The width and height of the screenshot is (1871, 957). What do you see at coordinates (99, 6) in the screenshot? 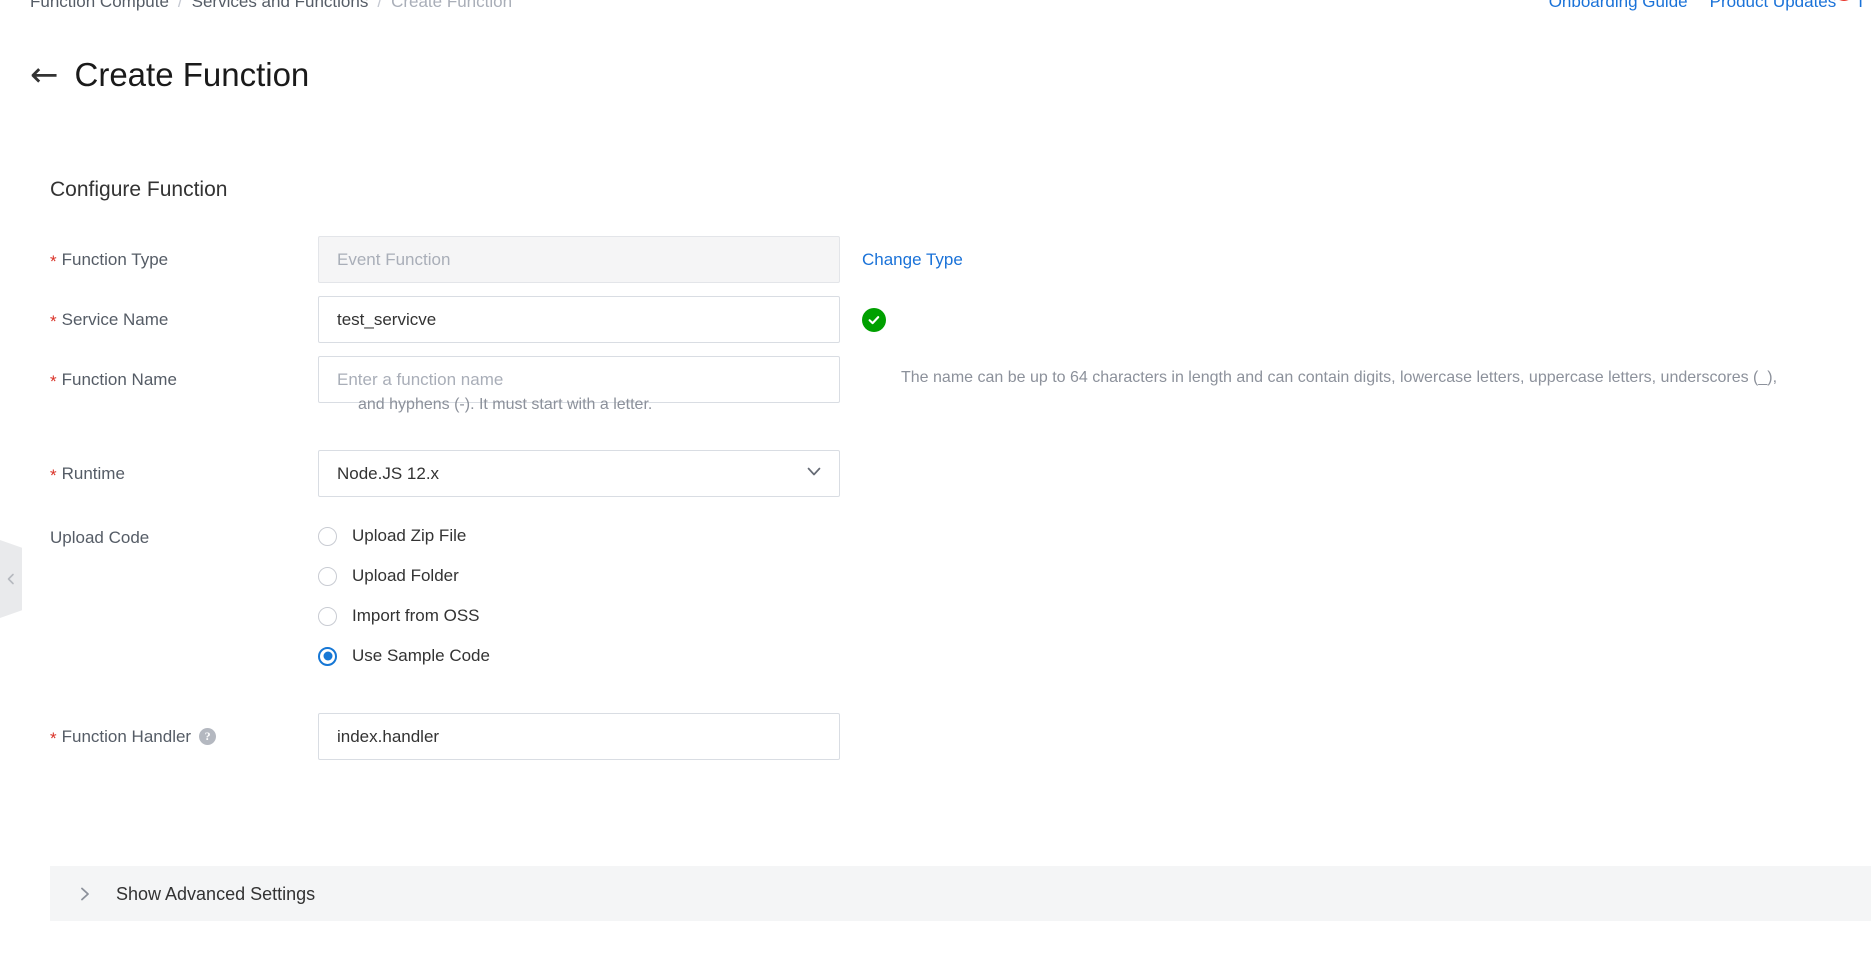
I see `breadcrumb-item-function-compute: Function Compute` at bounding box center [99, 6].